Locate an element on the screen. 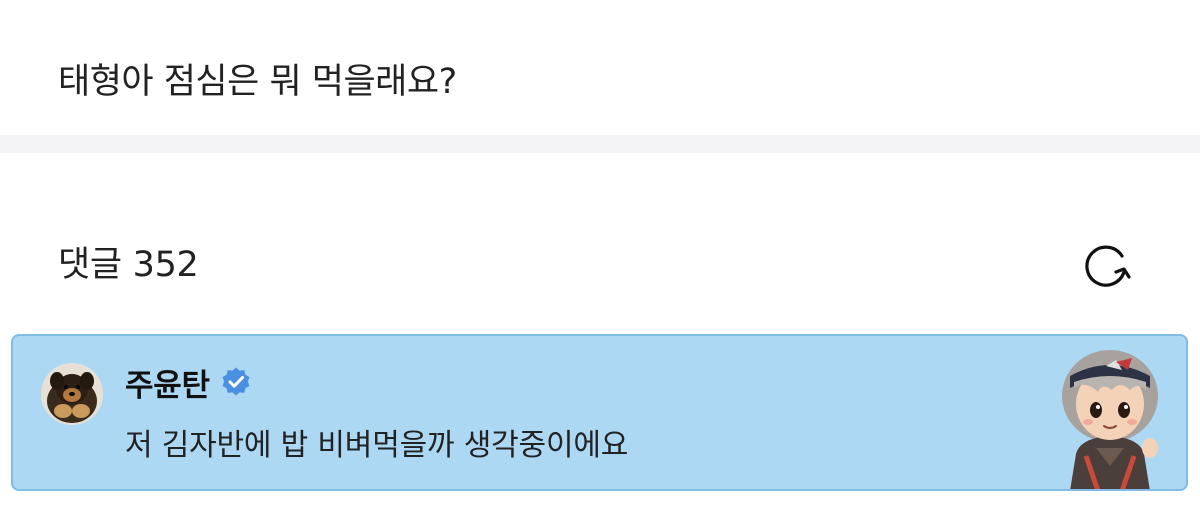 The width and height of the screenshot is (1200, 521). post-text: 태형아 점심은 뭐 먹을래요? is located at coordinates (257, 82).